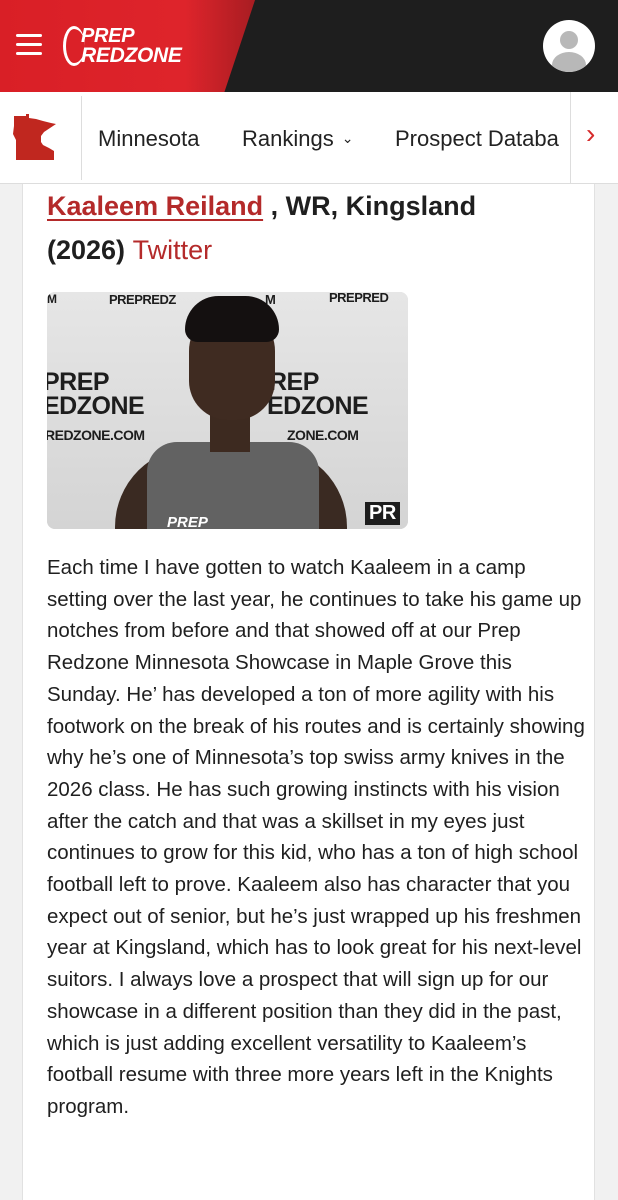  What do you see at coordinates (347, 138) in the screenshot?
I see `chevron-down-icon: ⌄` at bounding box center [347, 138].